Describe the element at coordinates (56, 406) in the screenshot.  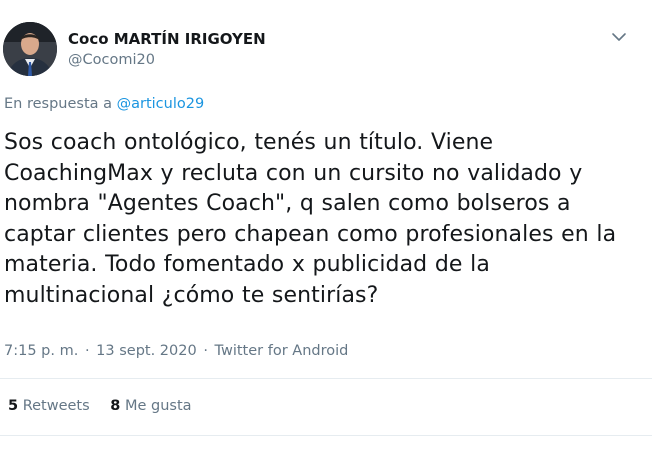
I see `retweets-label: Retweets` at that location.